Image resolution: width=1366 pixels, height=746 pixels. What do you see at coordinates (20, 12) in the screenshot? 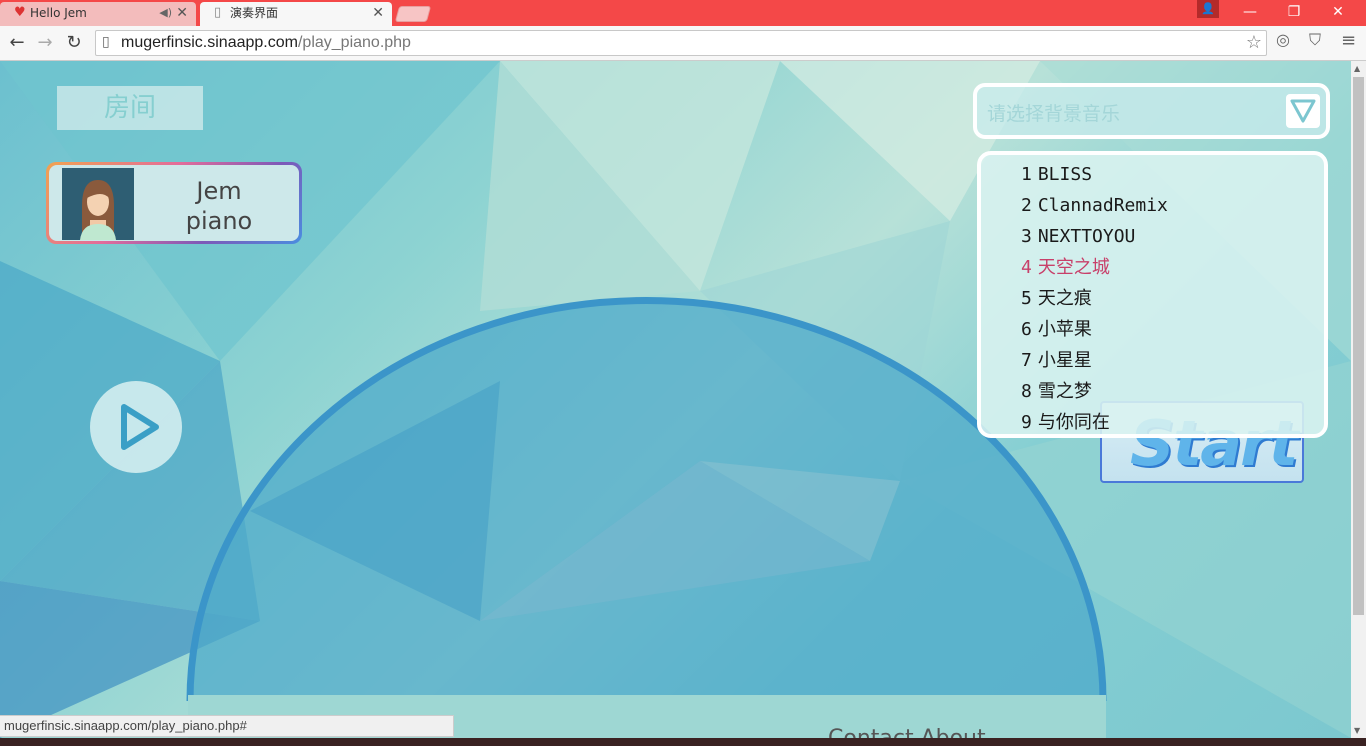
I see `heart-icon: ♥` at bounding box center [20, 12].